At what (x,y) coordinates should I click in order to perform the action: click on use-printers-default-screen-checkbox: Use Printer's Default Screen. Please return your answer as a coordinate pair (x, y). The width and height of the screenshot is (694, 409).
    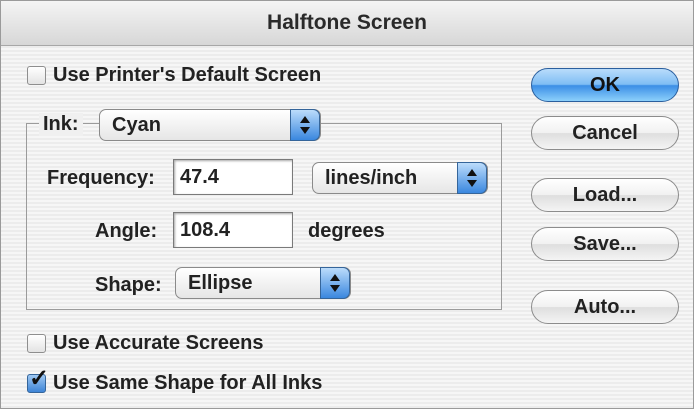
    Looking at the image, I should click on (174, 75).